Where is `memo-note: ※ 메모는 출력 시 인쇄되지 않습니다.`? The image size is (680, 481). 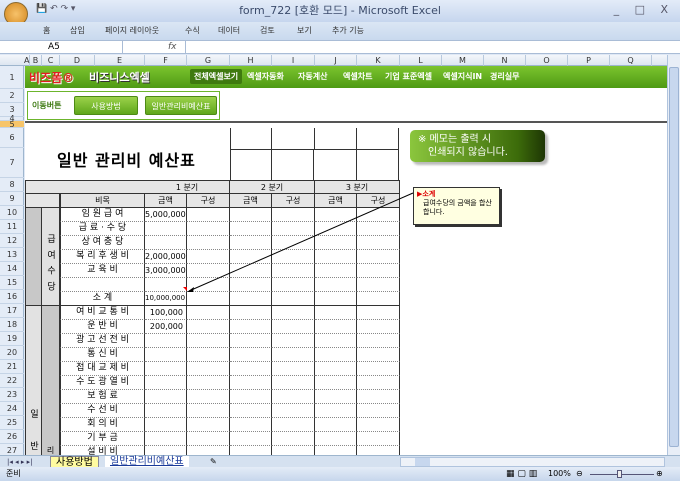
memo-note: ※ 메모는 출력 시 인쇄되지 않습니다. is located at coordinates (477, 146).